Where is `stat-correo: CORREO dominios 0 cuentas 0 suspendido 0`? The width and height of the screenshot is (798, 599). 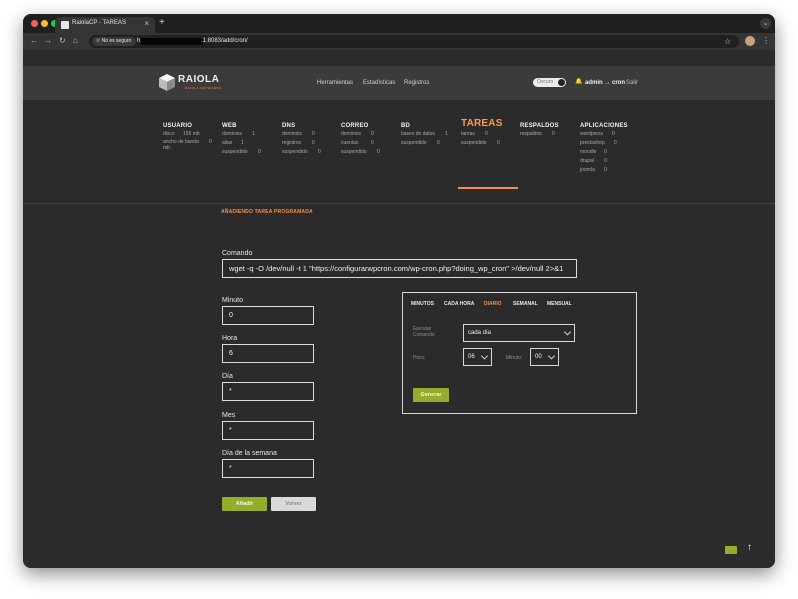
stat-correo: CORREO dominios 0 cuentas 0 suspendido 0 is located at coordinates (360, 139).